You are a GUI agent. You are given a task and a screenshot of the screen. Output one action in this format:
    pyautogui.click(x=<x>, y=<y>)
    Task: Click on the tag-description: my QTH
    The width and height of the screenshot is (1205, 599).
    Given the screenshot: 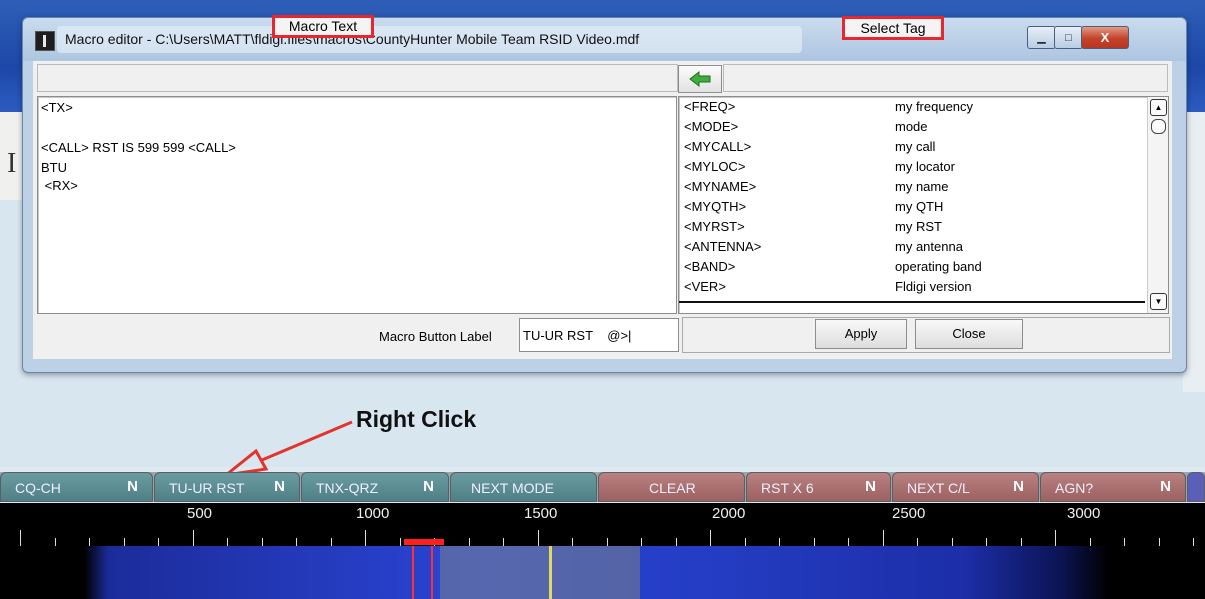 What is the action you would take?
    pyautogui.click(x=919, y=206)
    